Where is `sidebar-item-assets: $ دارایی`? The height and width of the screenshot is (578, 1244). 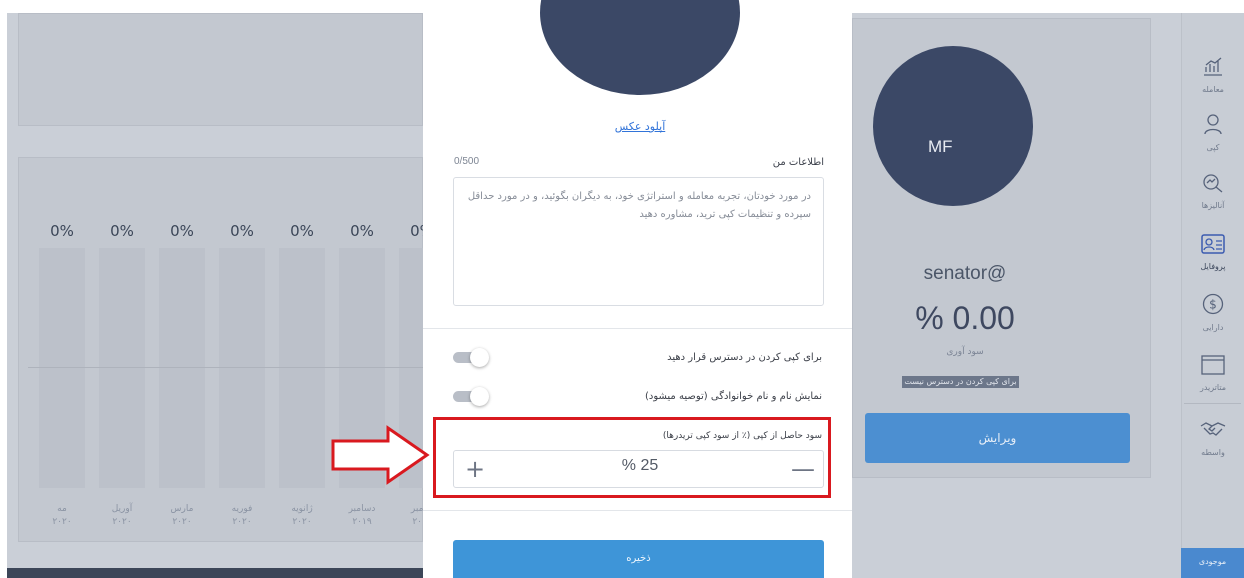
sidebar-item-assets: $ دارایی is located at coordinates (1213, 312).